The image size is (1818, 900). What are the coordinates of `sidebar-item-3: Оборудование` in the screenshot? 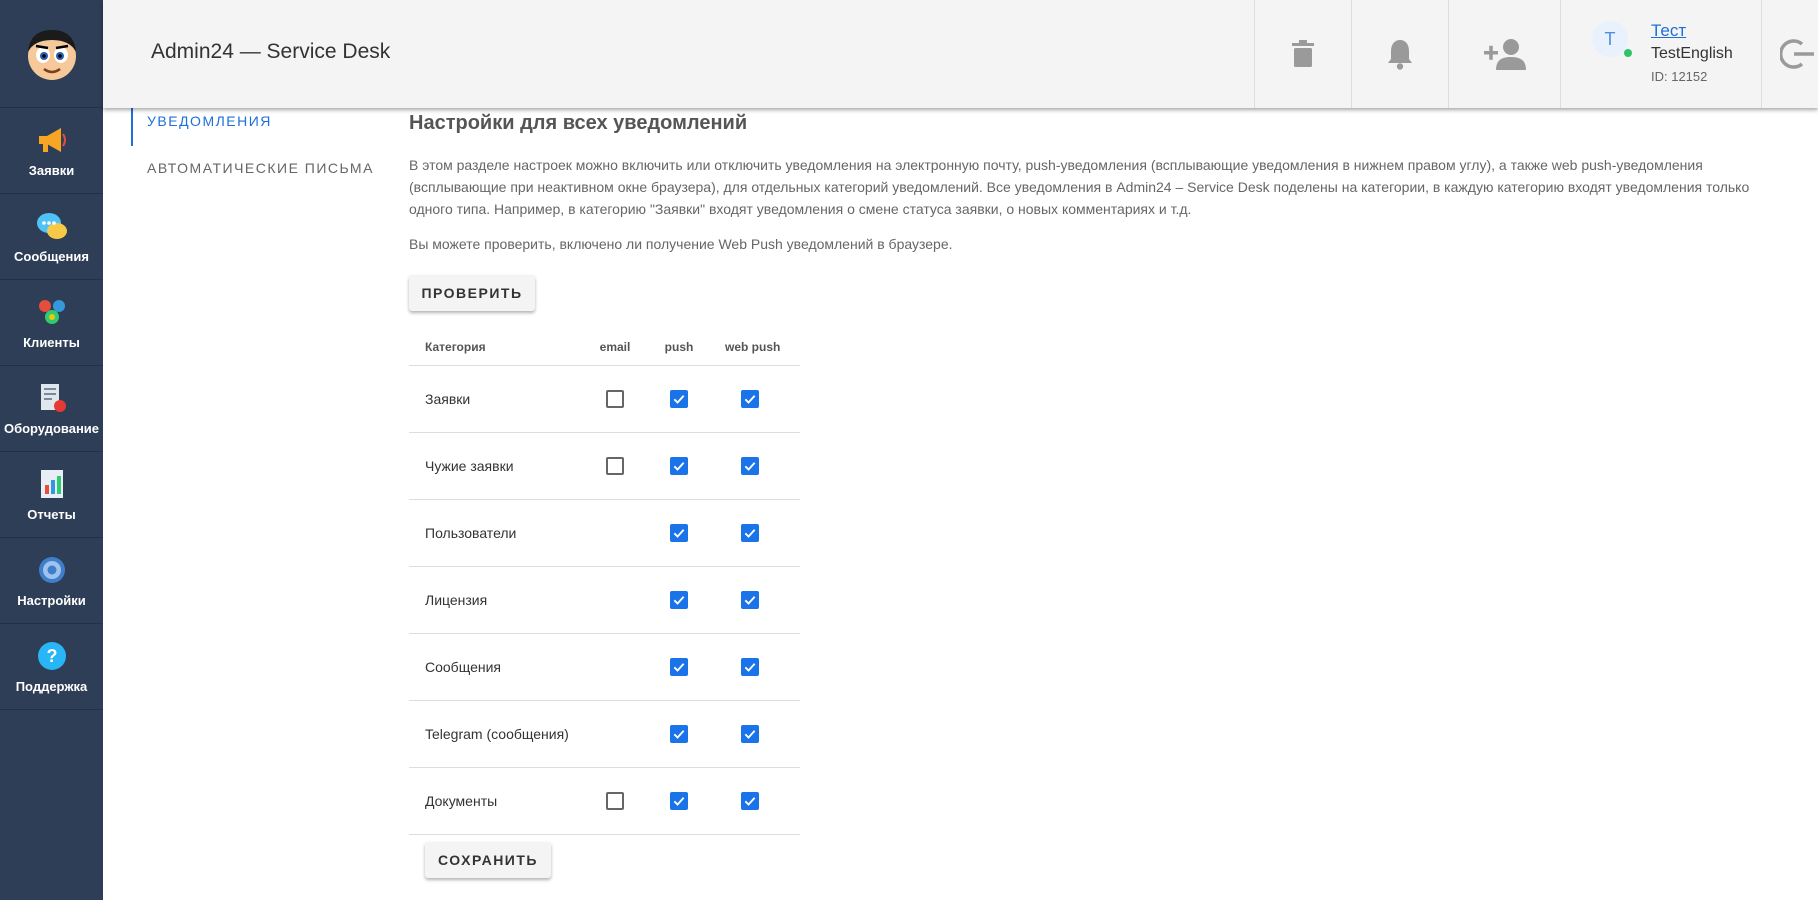 It's located at (51, 409).